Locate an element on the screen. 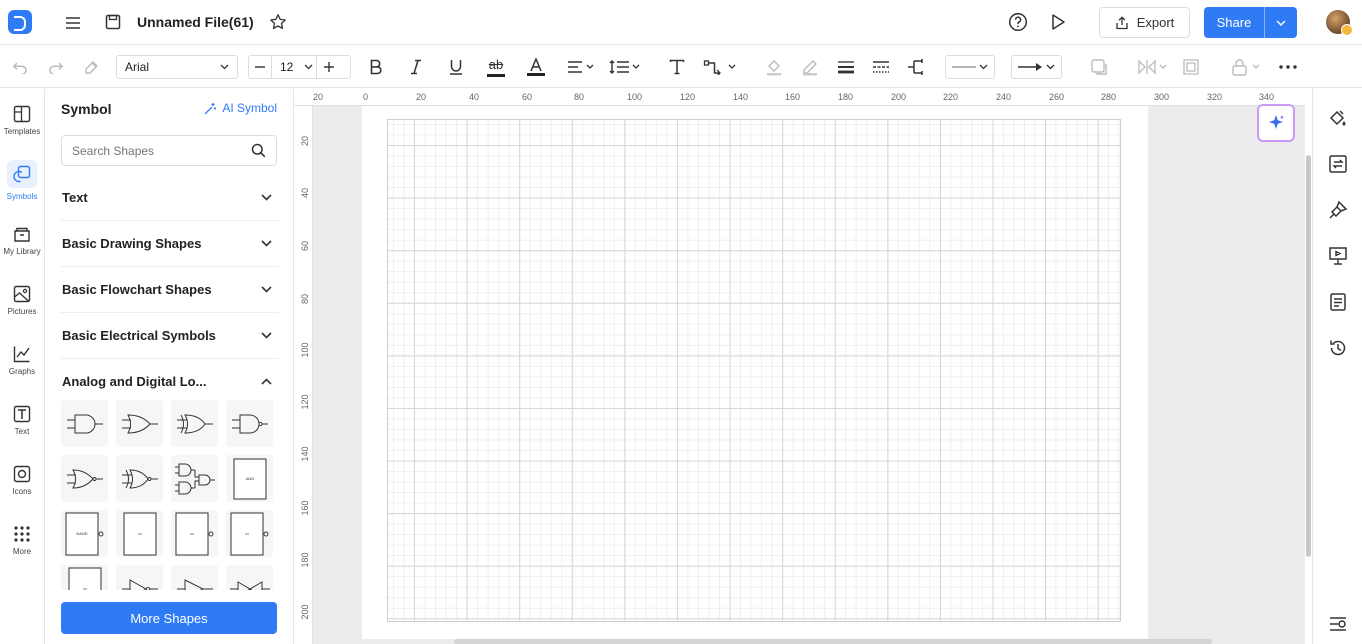  ai-symbol-link: AI Symbol is located at coordinates (240, 108).